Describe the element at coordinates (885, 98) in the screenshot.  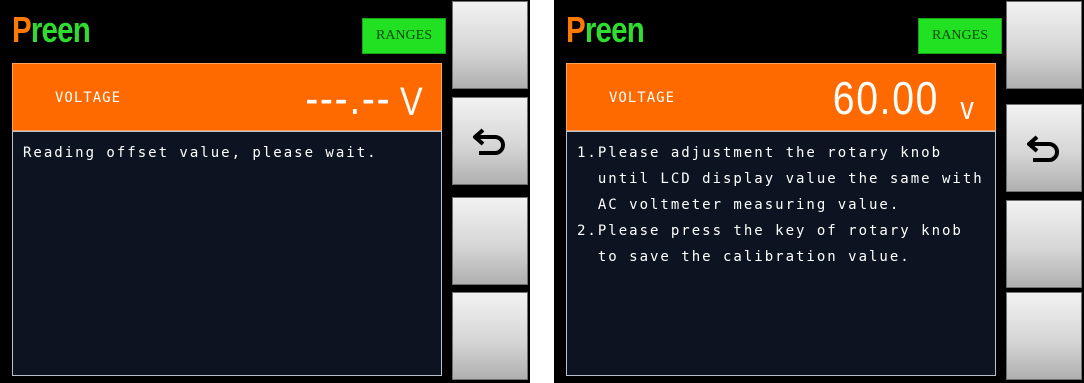
I see `voltage-value: 60.00` at that location.